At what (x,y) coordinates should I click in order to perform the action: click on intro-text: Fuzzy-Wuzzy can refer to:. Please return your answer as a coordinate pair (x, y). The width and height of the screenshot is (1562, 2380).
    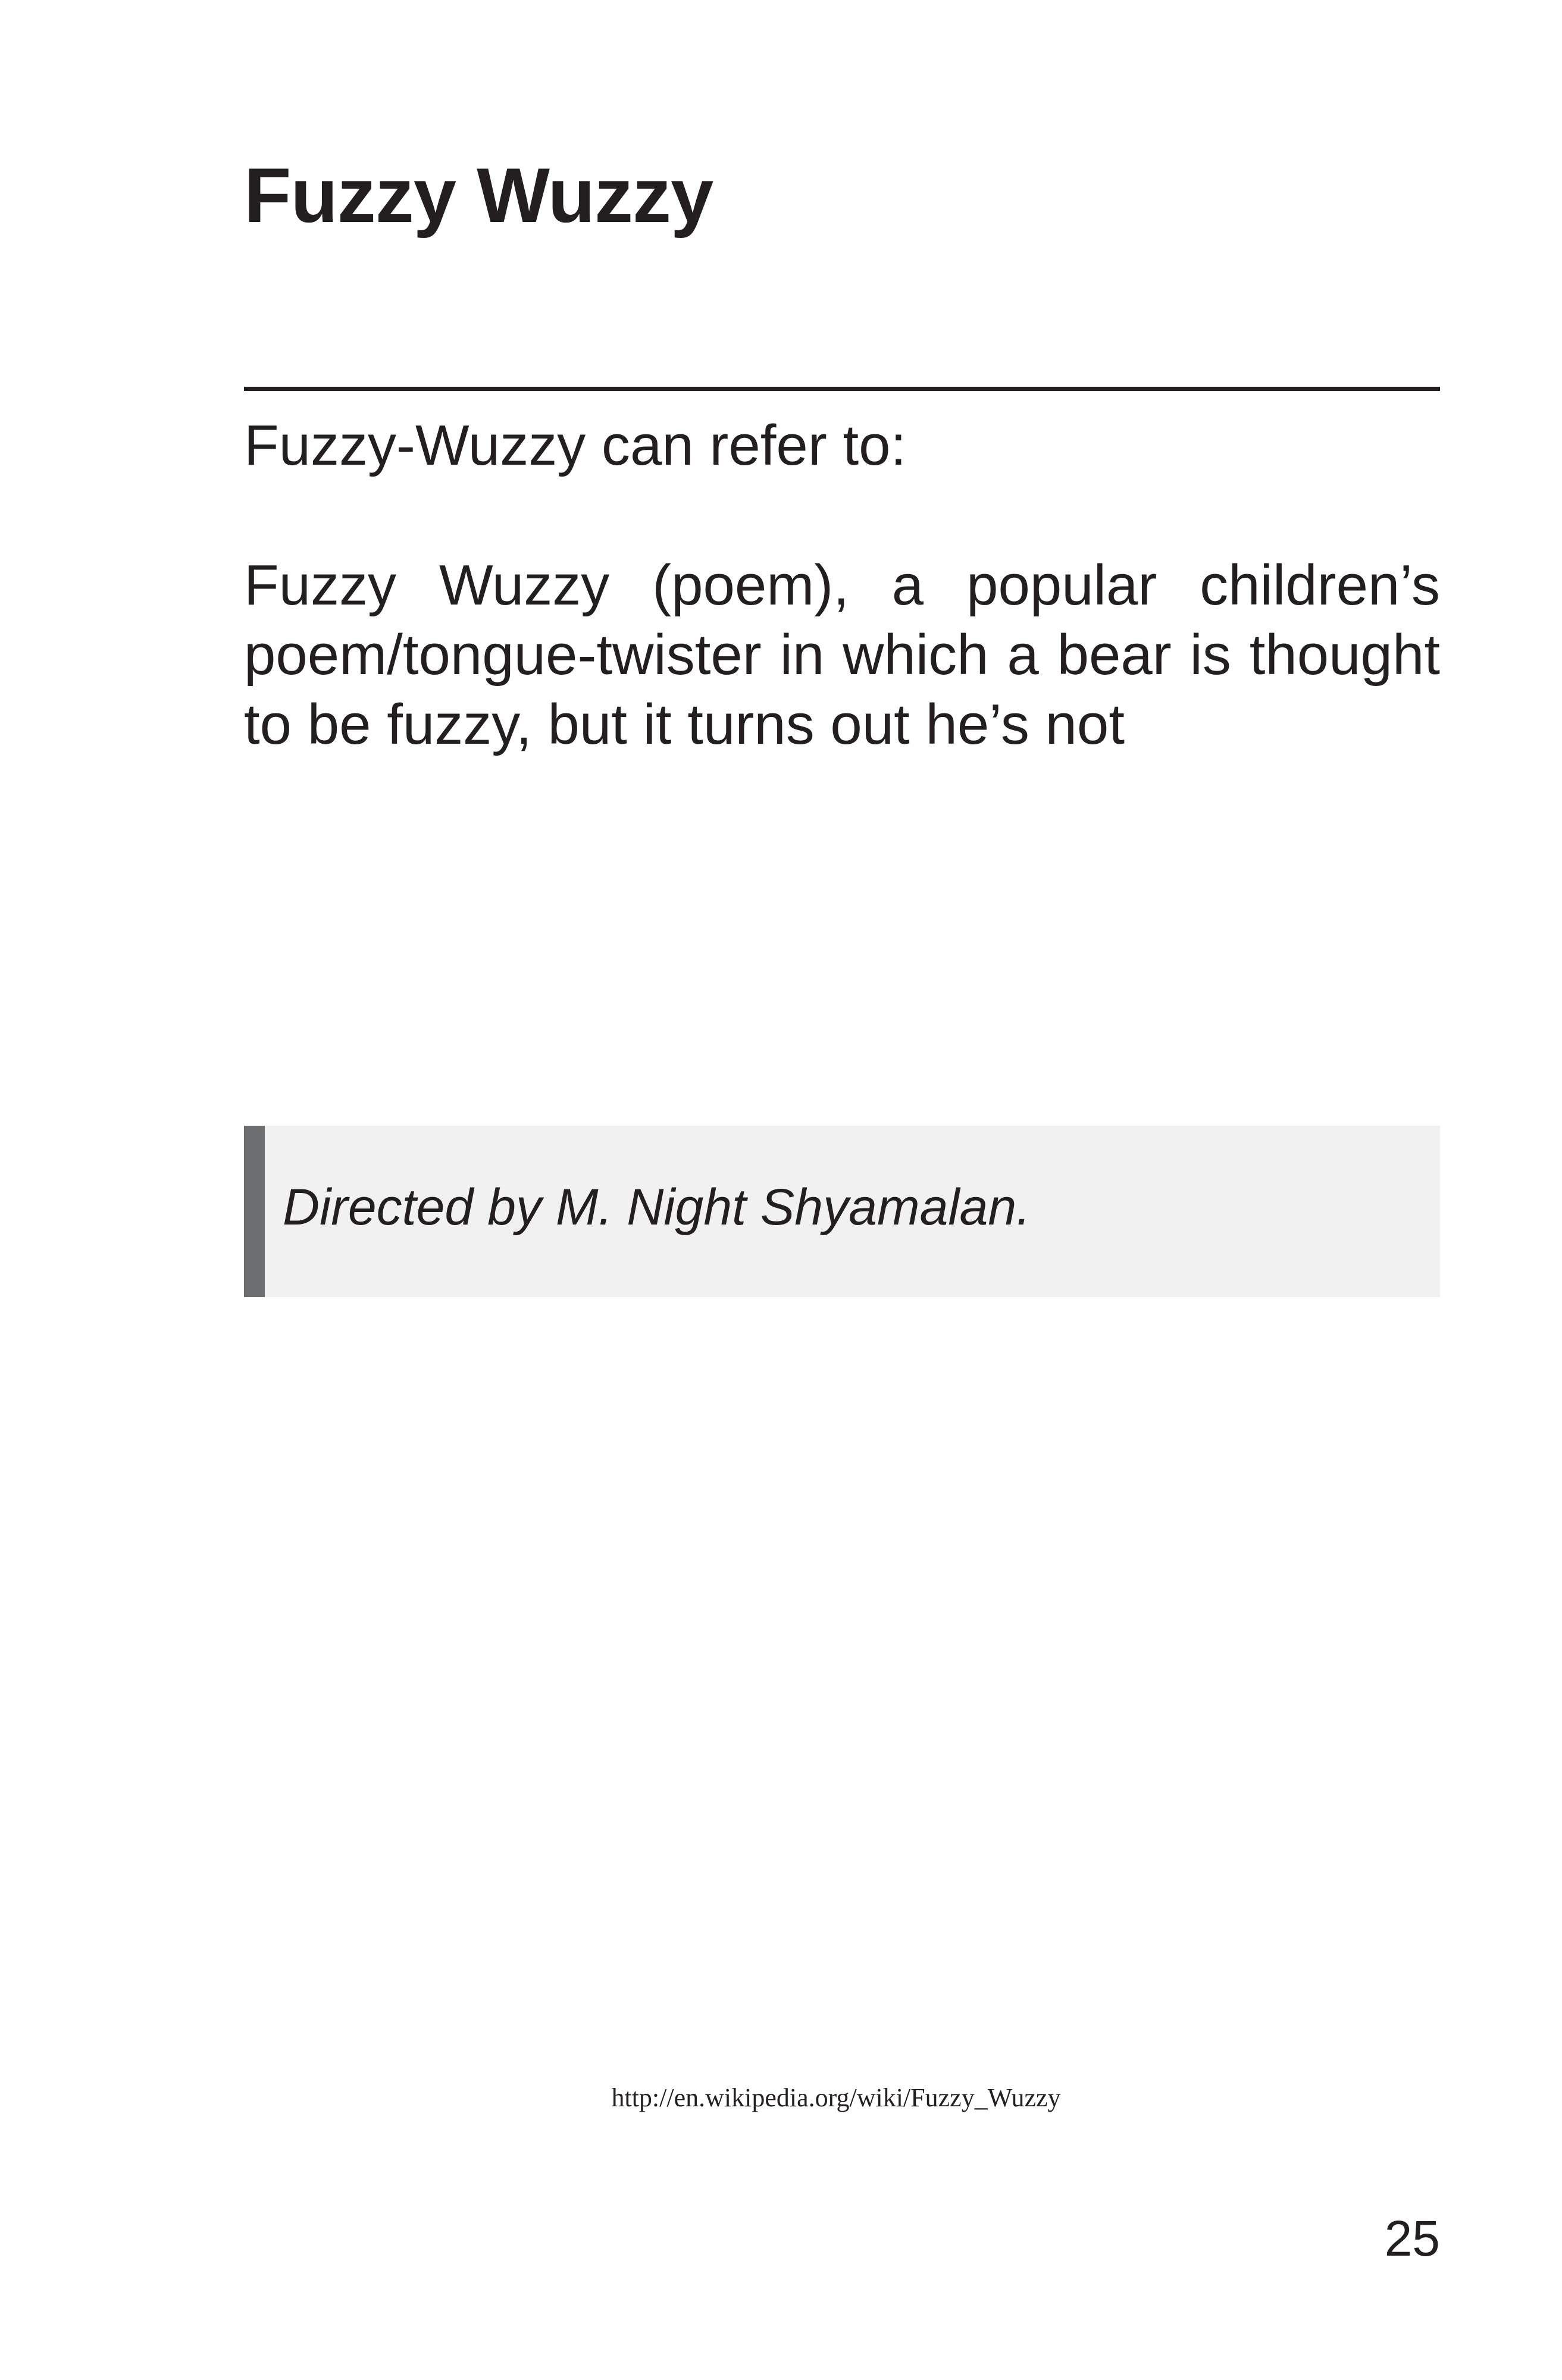
    Looking at the image, I should click on (575, 445).